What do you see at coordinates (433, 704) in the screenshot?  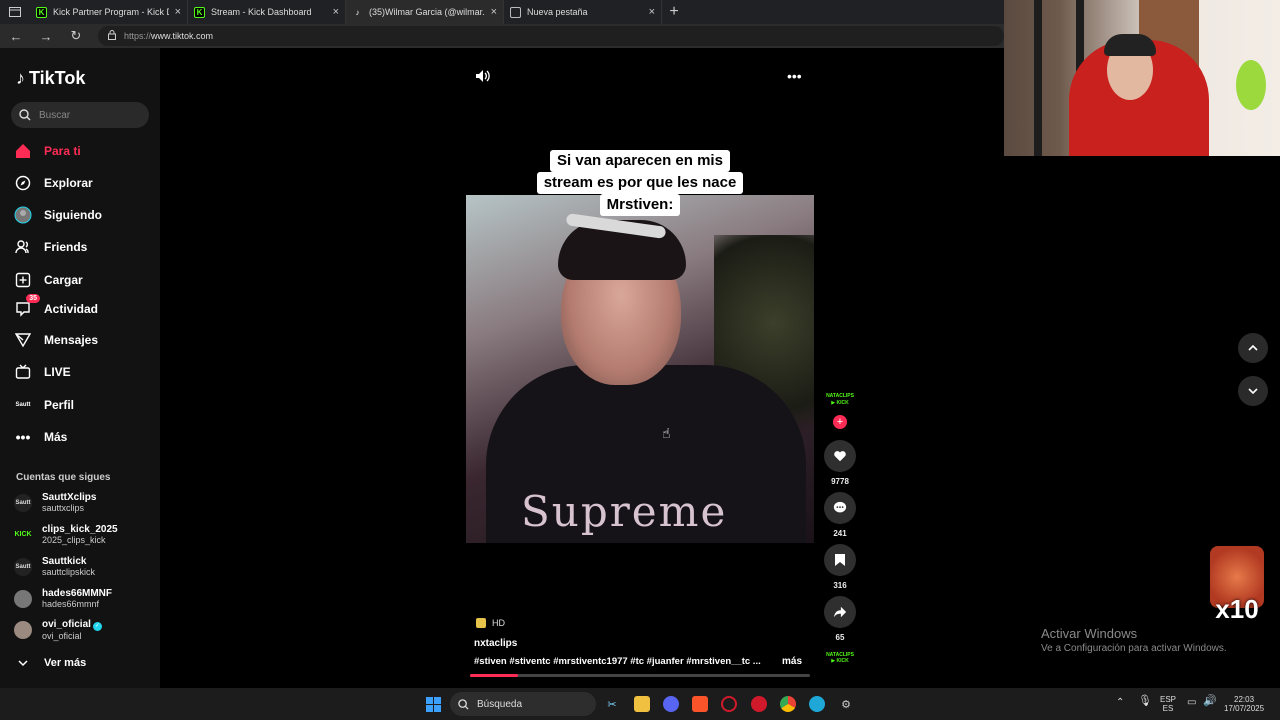 I see `windows-start-icon` at bounding box center [433, 704].